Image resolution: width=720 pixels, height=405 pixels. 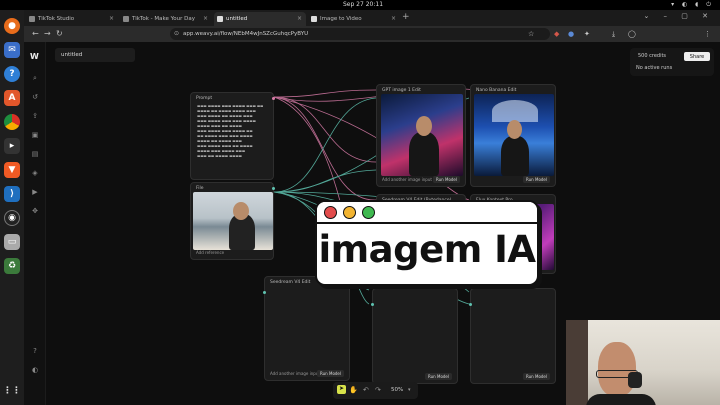 I want to click on file-node: File Add reference, so click(x=232, y=221).